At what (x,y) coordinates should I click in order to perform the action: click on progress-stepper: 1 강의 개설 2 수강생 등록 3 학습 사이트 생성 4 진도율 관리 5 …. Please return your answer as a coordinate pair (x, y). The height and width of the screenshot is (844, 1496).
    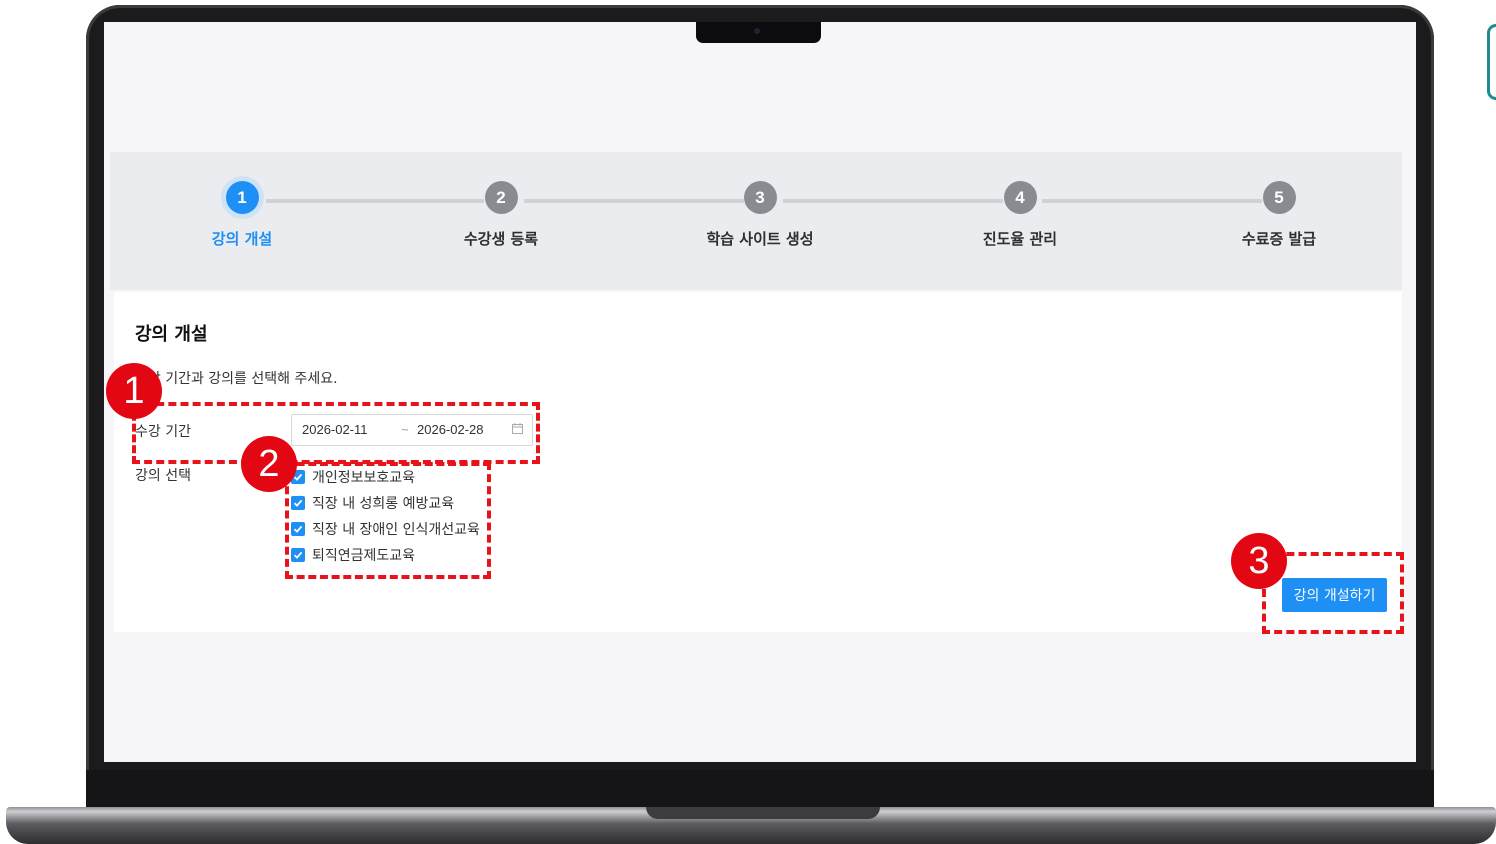
    Looking at the image, I should click on (756, 221).